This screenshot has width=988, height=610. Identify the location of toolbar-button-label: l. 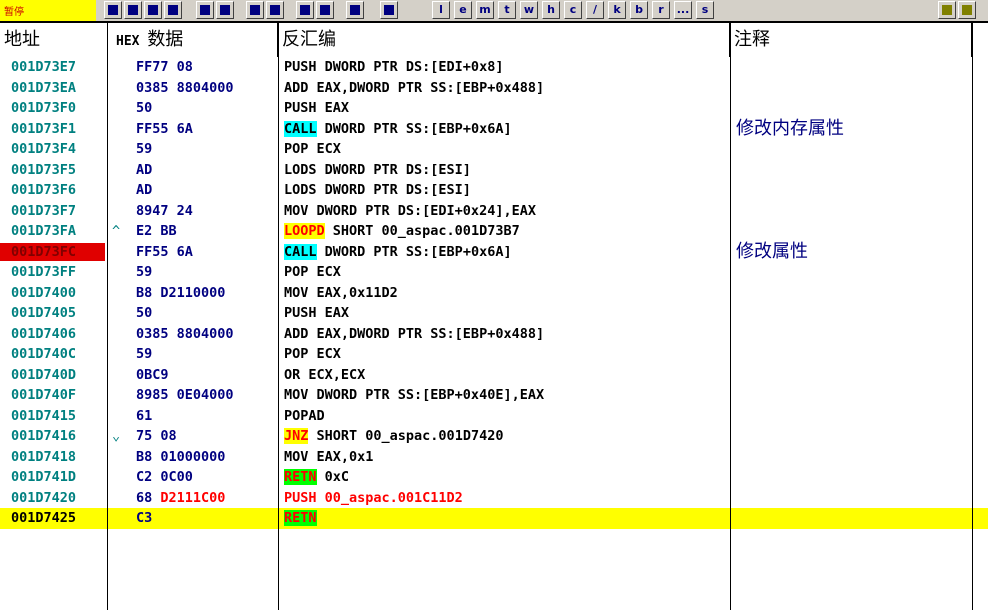
(441, 9).